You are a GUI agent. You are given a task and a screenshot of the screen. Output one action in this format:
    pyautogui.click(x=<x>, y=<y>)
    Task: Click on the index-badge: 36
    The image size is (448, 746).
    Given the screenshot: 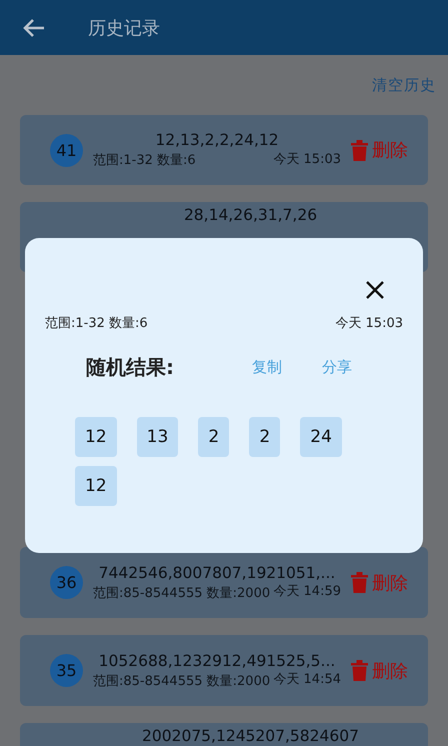 What is the action you would take?
    pyautogui.click(x=66, y=582)
    